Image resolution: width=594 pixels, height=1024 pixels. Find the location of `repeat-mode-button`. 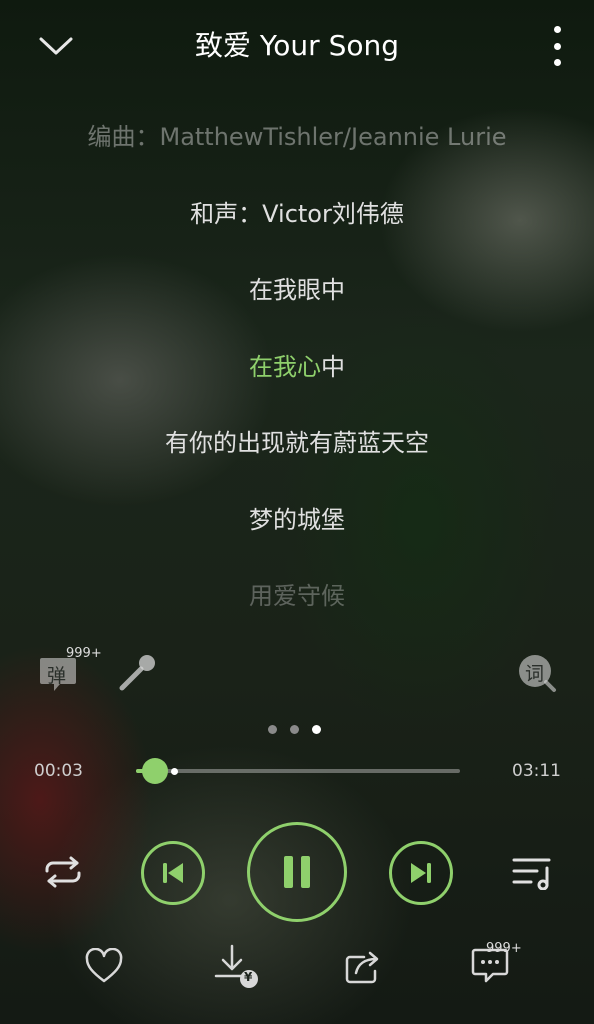

repeat-mode-button is located at coordinates (63, 872).